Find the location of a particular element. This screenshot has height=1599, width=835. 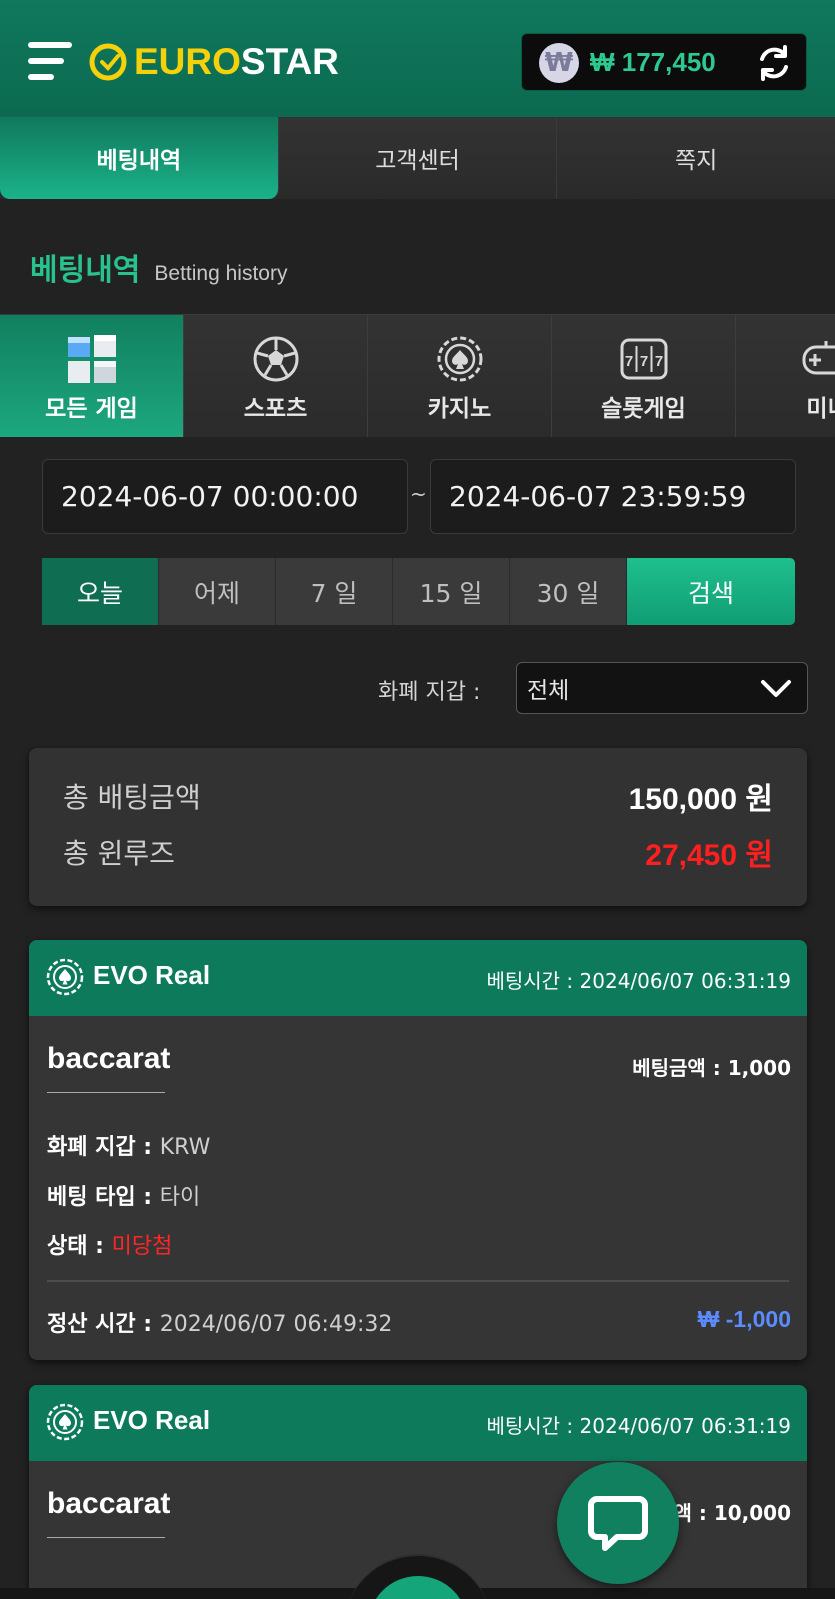

chat-button is located at coordinates (618, 1523).